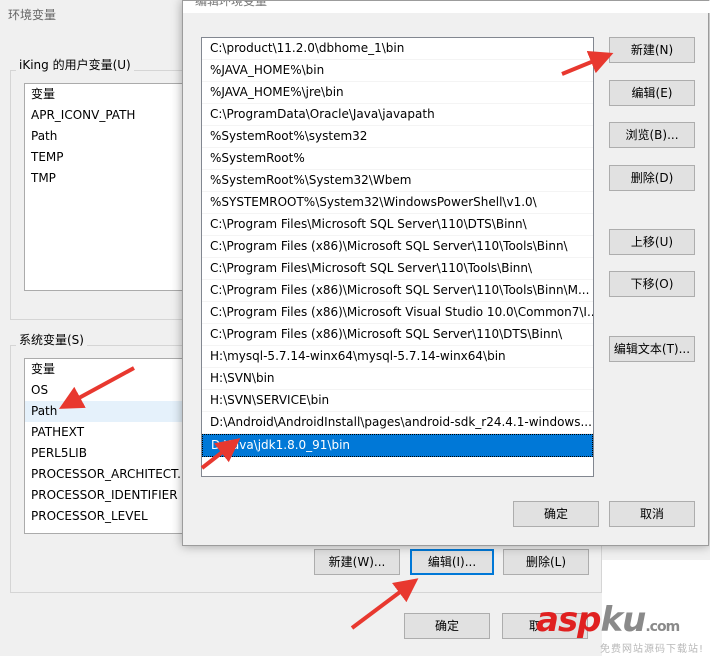 The image size is (710, 656). Describe the element at coordinates (32, 15) in the screenshot. I see `env-window-title: 环境变量` at that location.